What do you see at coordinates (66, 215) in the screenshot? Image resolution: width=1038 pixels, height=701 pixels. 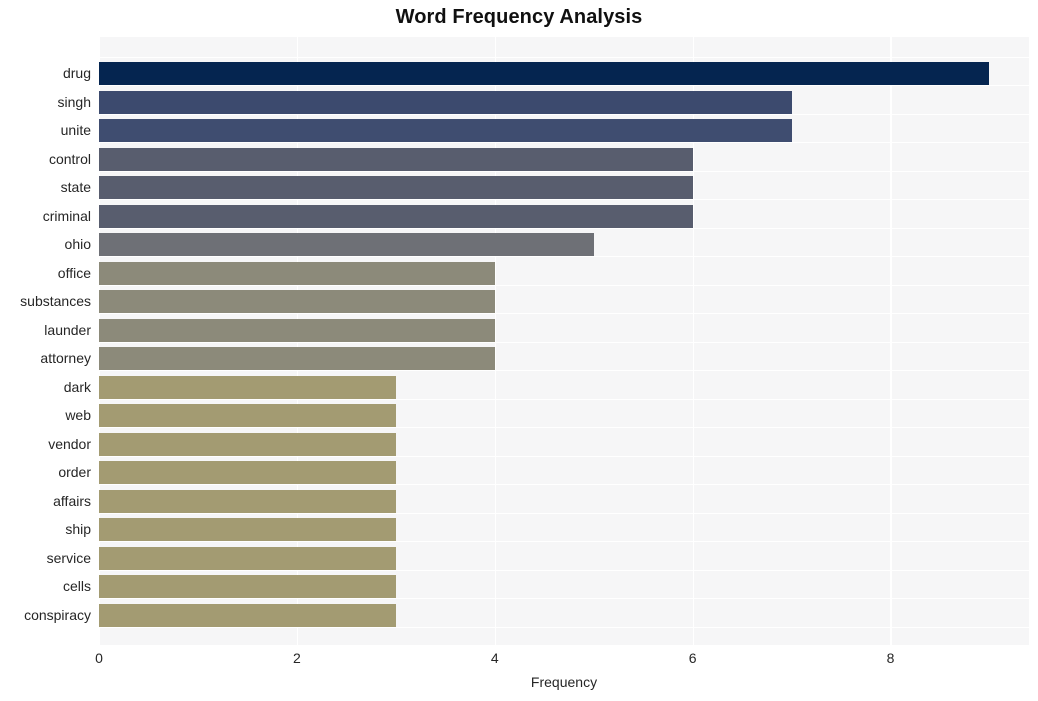 I see `y-axis-tick-label: criminal` at bounding box center [66, 215].